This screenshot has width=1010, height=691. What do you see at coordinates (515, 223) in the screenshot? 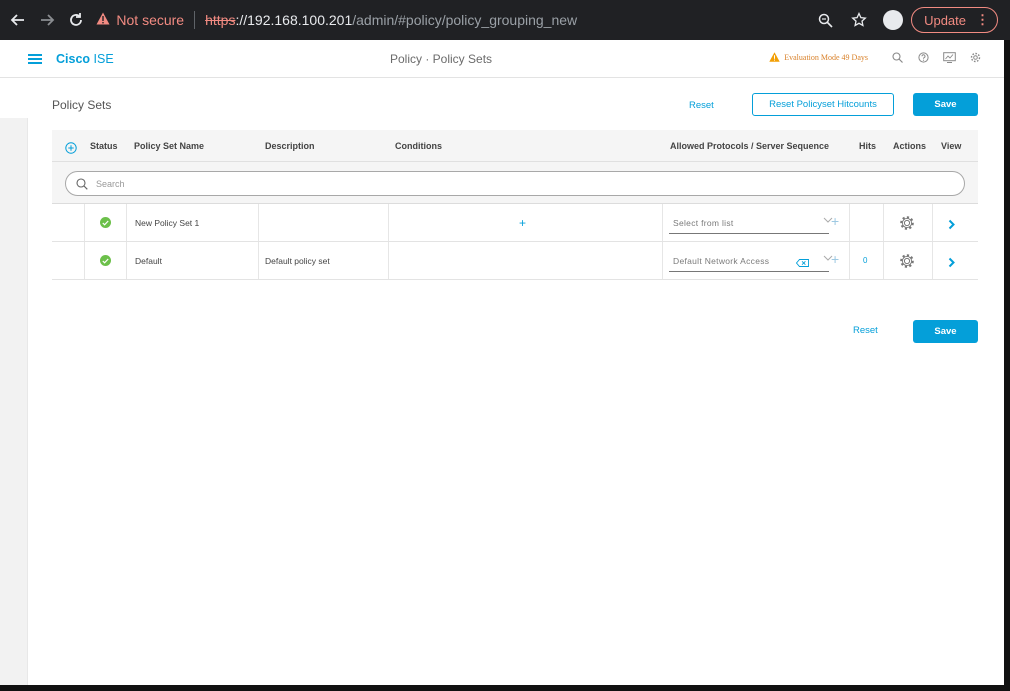
I see `table-row: New Policy Set 1 + Select from list +` at bounding box center [515, 223].